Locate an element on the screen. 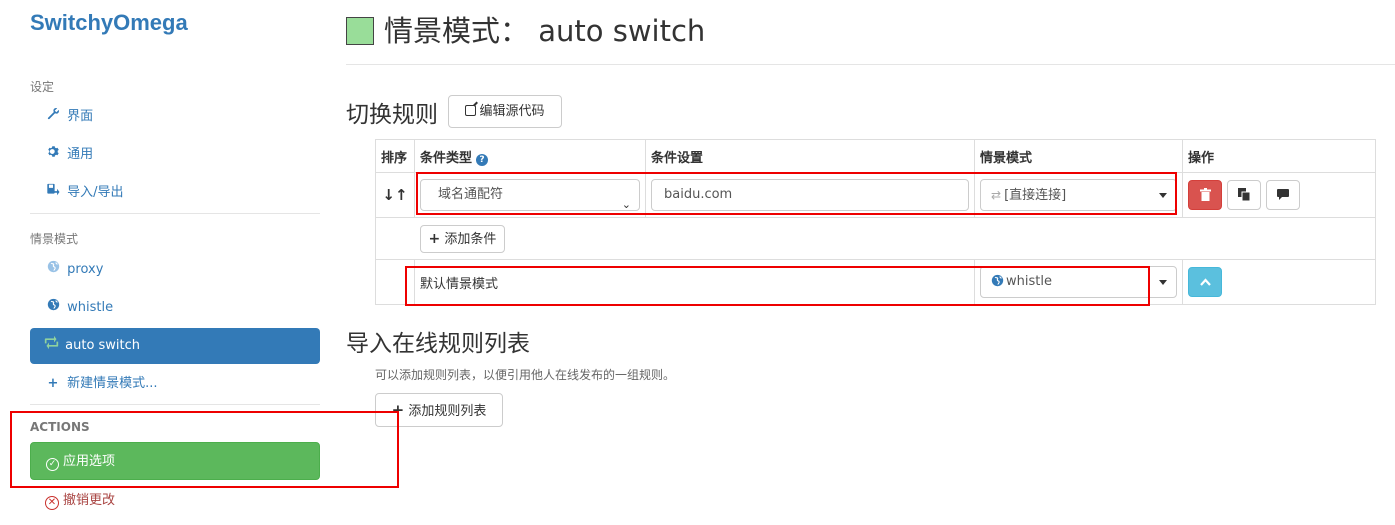 The image size is (1395, 525). move-up-button is located at coordinates (1205, 282).